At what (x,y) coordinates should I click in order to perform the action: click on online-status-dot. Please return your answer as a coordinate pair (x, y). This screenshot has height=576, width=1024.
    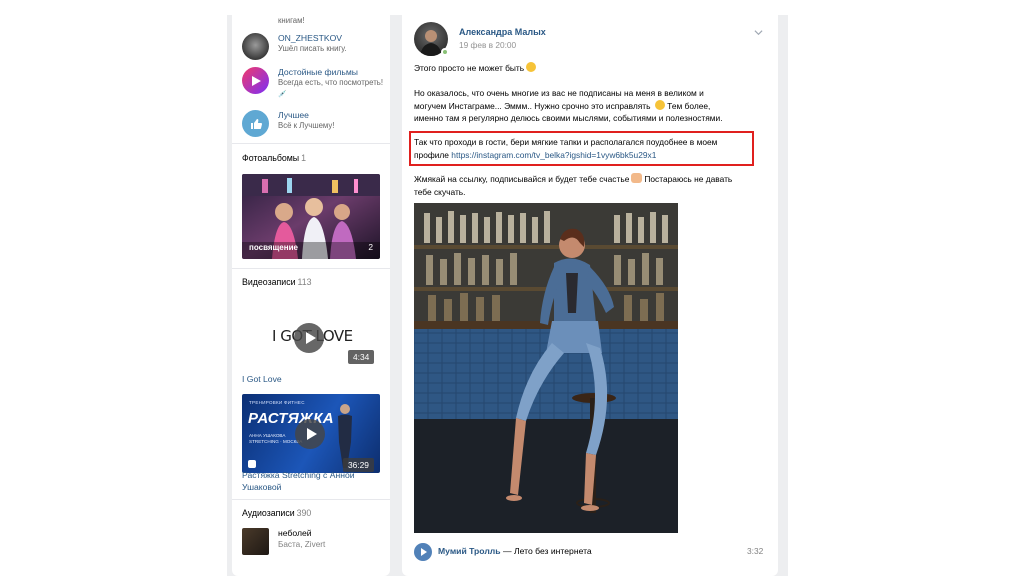
    Looking at the image, I should click on (445, 52).